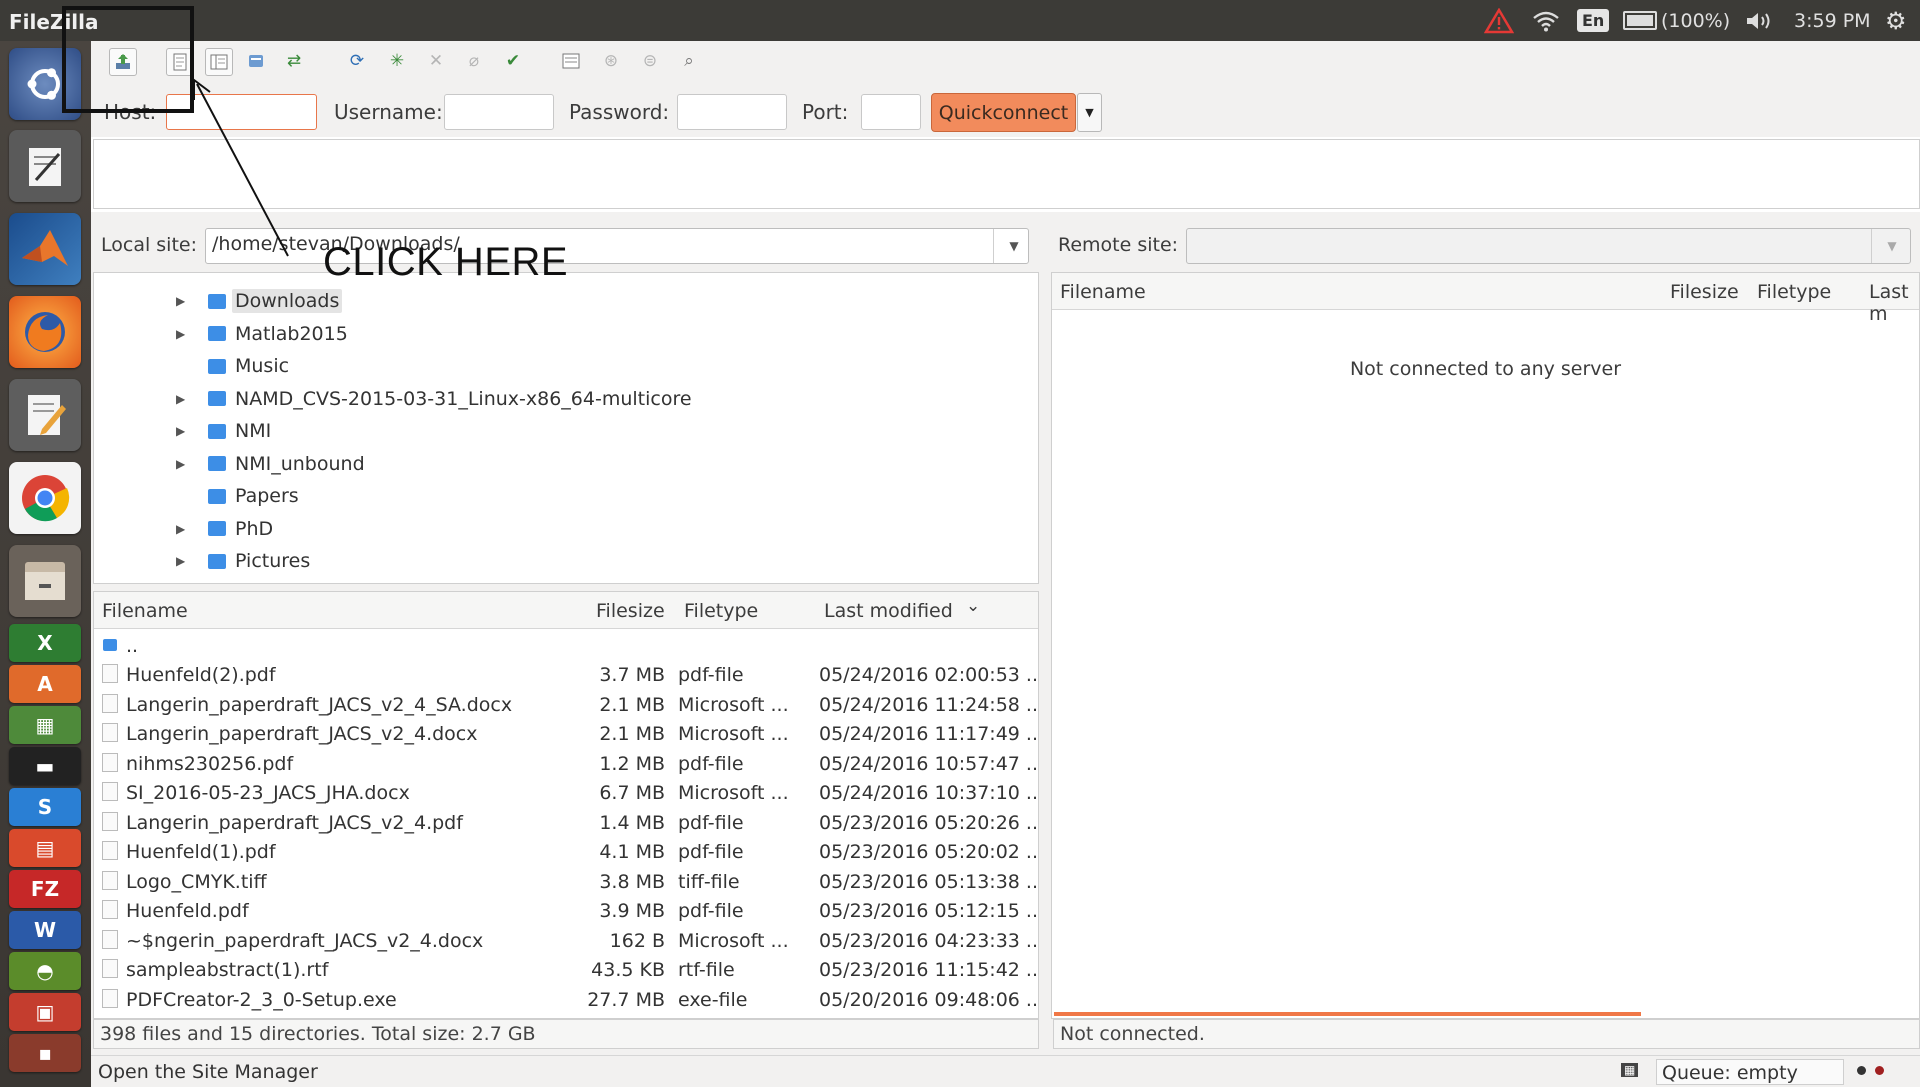 The width and height of the screenshot is (1920, 1087). Describe the element at coordinates (1760, 20) in the screenshot. I see `volume-icon` at that location.